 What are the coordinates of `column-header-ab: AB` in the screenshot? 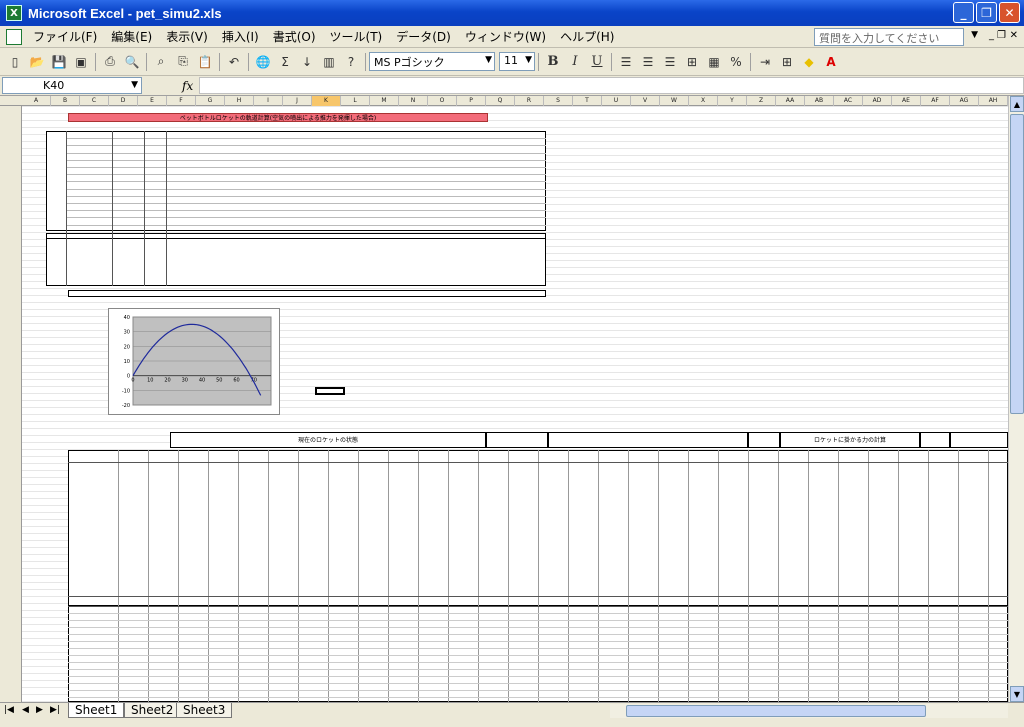 It's located at (819, 101).